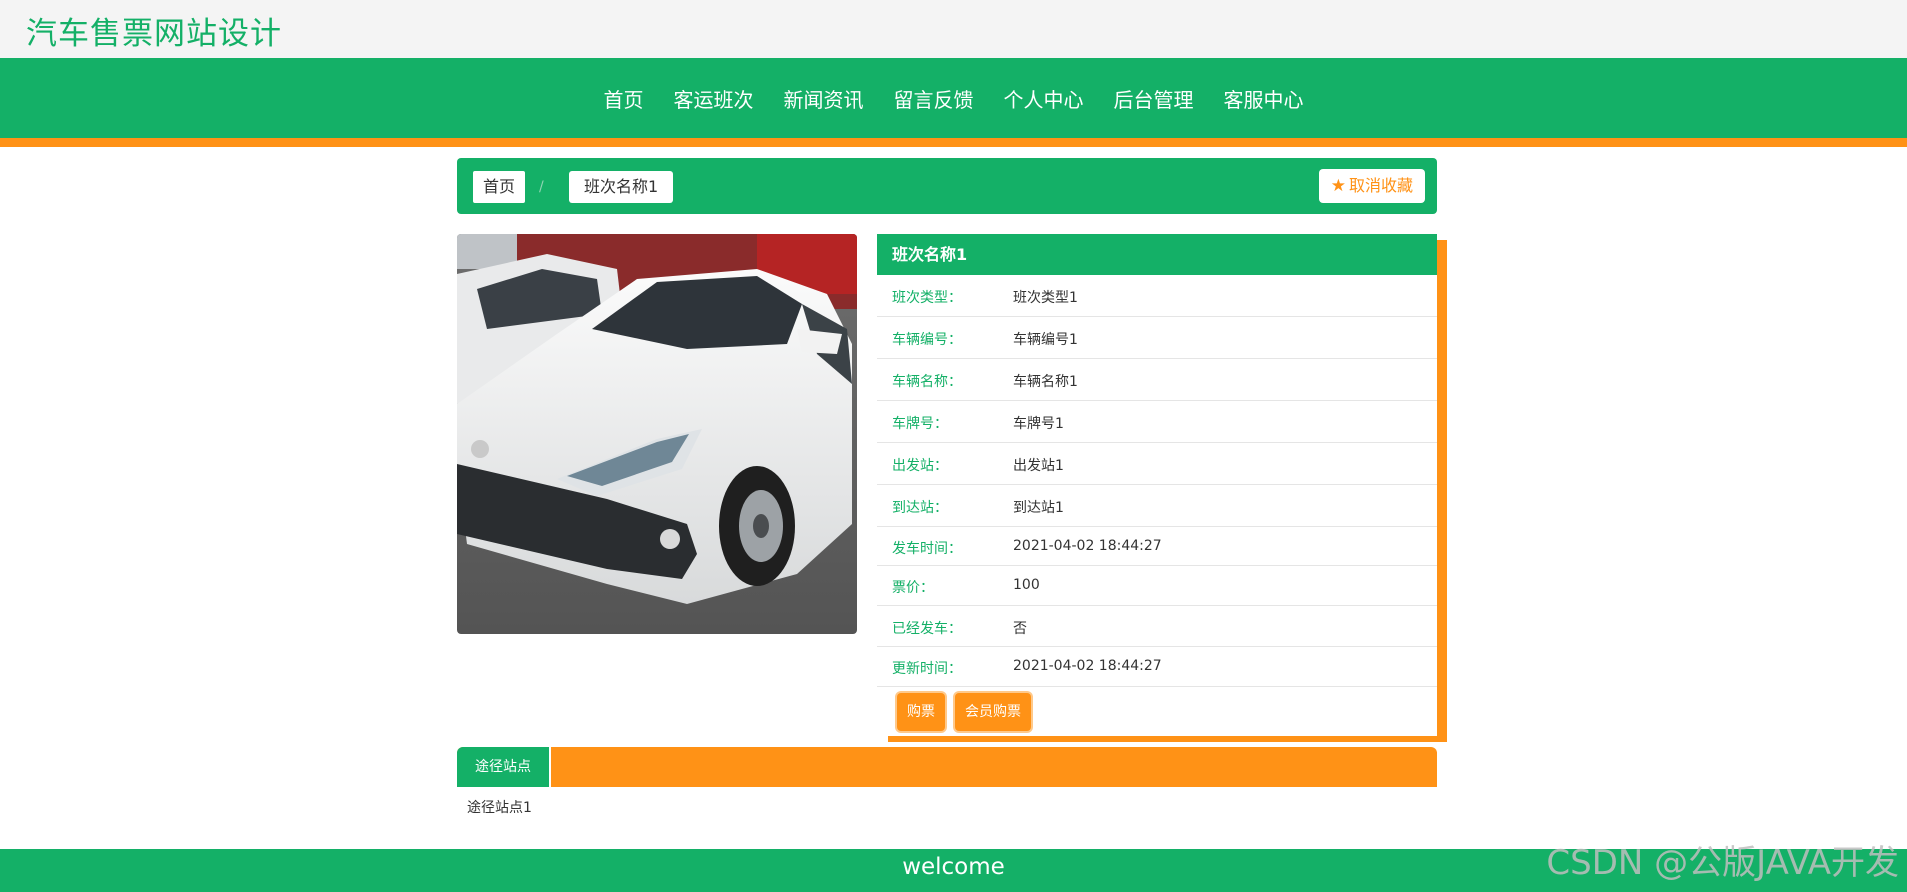 The image size is (1907, 892). I want to click on unfavorite-button: ★ 取消收藏, so click(1371, 186).